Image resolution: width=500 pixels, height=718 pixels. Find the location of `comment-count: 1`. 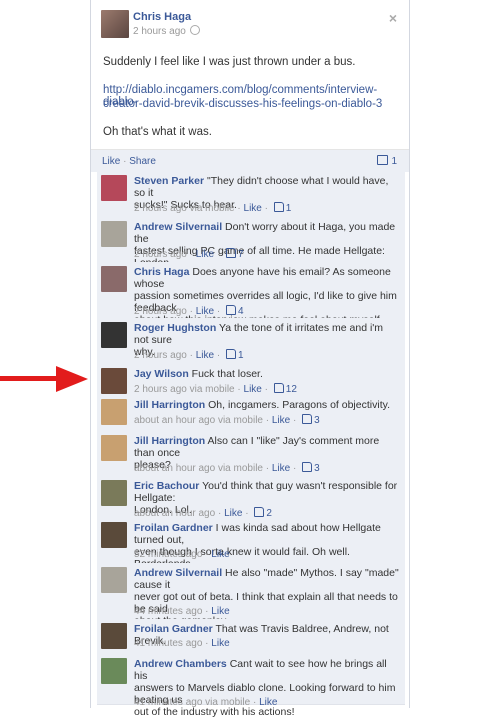

comment-count: 1 is located at coordinates (387, 161).